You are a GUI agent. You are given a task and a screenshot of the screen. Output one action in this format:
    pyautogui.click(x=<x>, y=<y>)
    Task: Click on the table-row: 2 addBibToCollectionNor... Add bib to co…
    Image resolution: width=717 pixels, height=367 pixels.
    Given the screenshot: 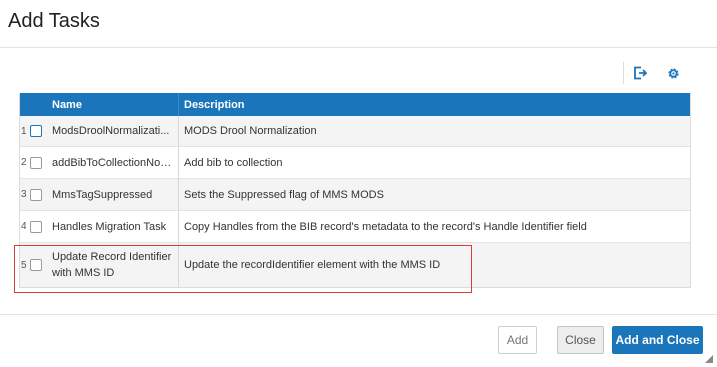 What is the action you would take?
    pyautogui.click(x=355, y=163)
    